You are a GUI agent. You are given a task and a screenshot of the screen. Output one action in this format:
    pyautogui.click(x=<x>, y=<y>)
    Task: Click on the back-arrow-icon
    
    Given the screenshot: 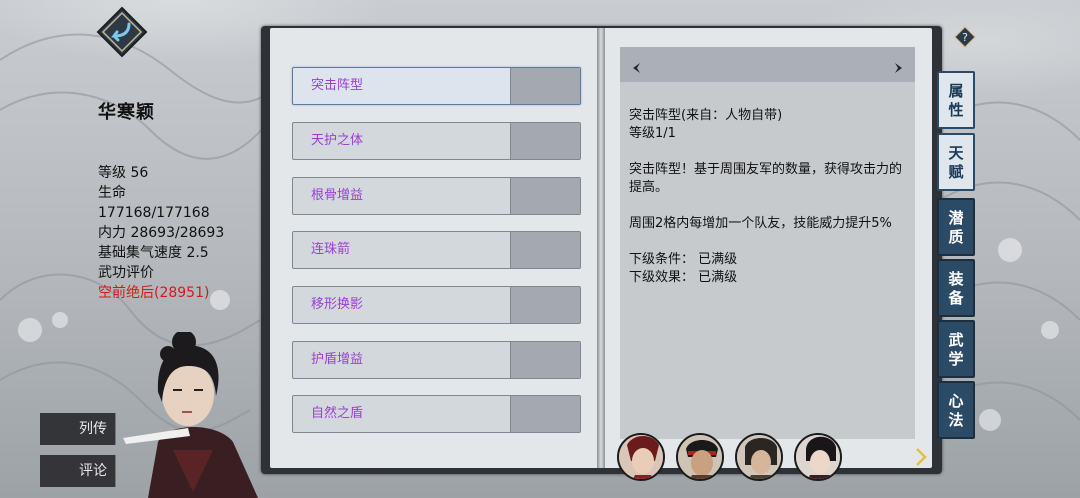 What is the action you would take?
    pyautogui.click(x=122, y=32)
    